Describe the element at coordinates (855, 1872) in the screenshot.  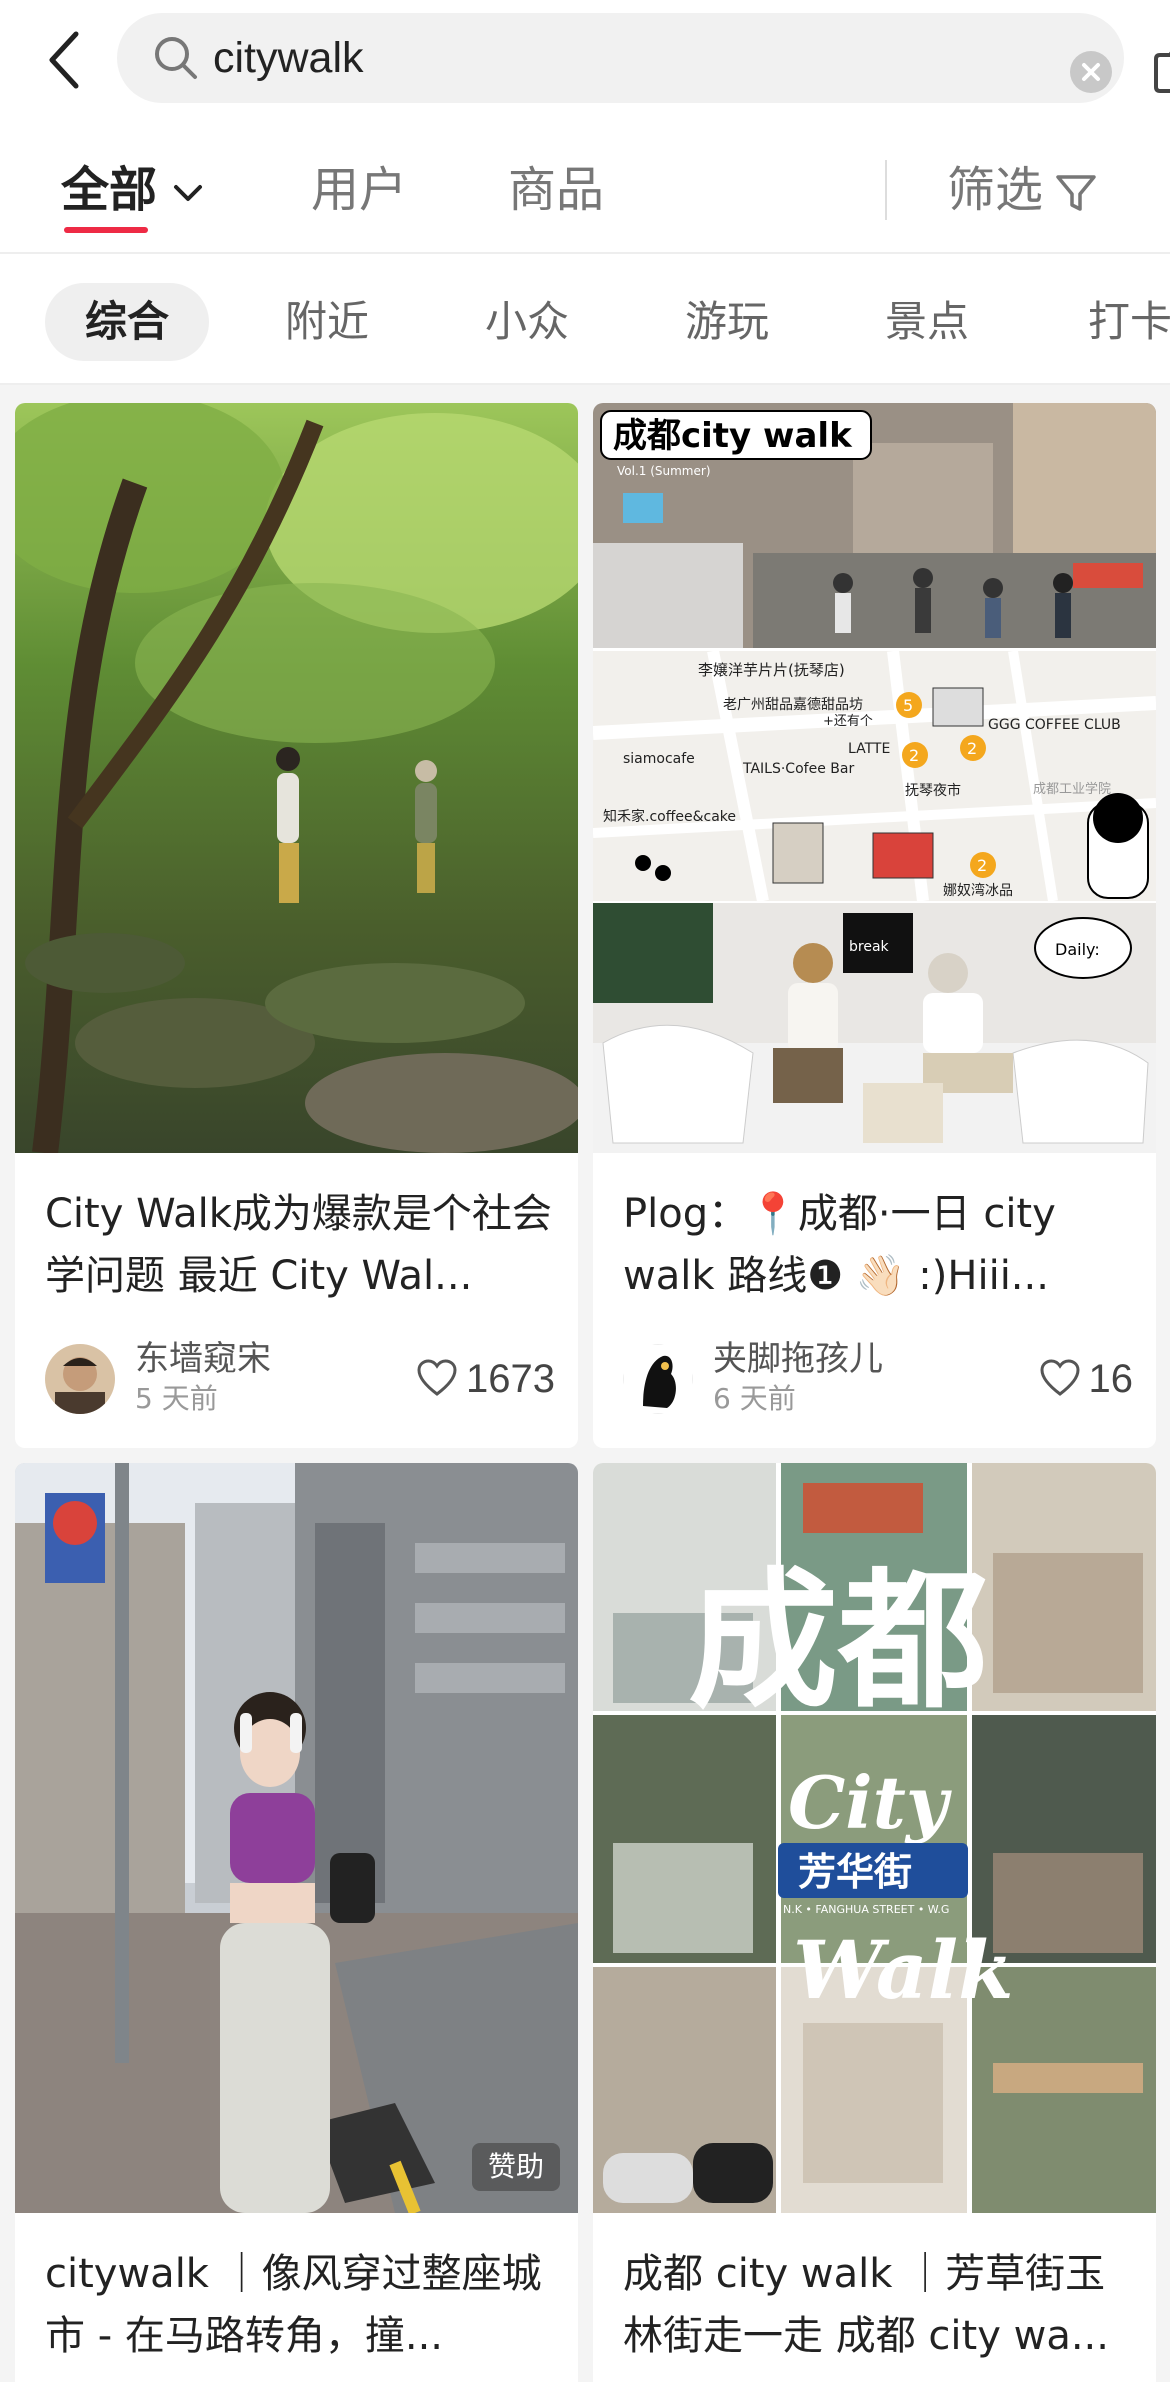
I see `street-sign: 芳华街` at that location.